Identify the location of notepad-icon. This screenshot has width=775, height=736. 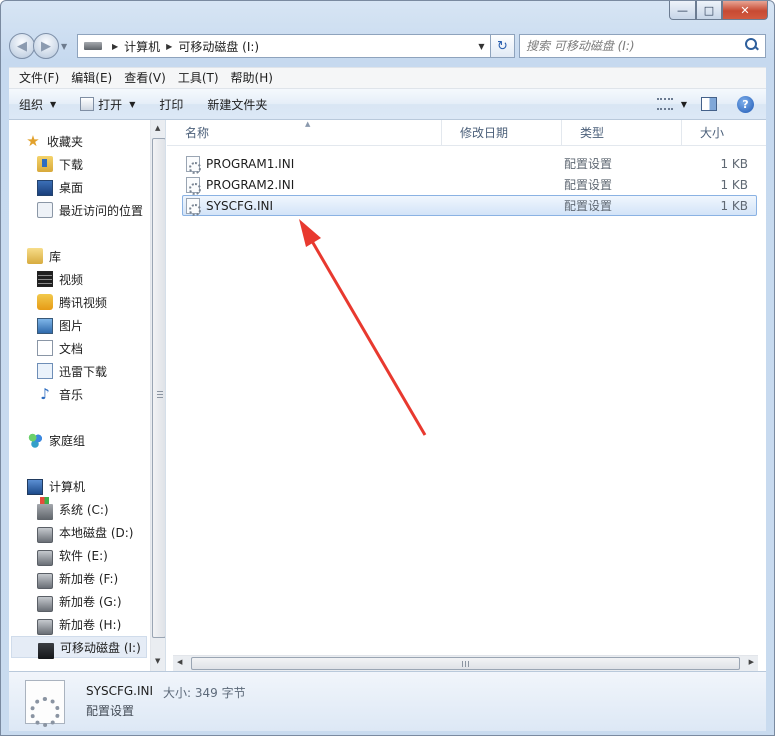
(87, 104).